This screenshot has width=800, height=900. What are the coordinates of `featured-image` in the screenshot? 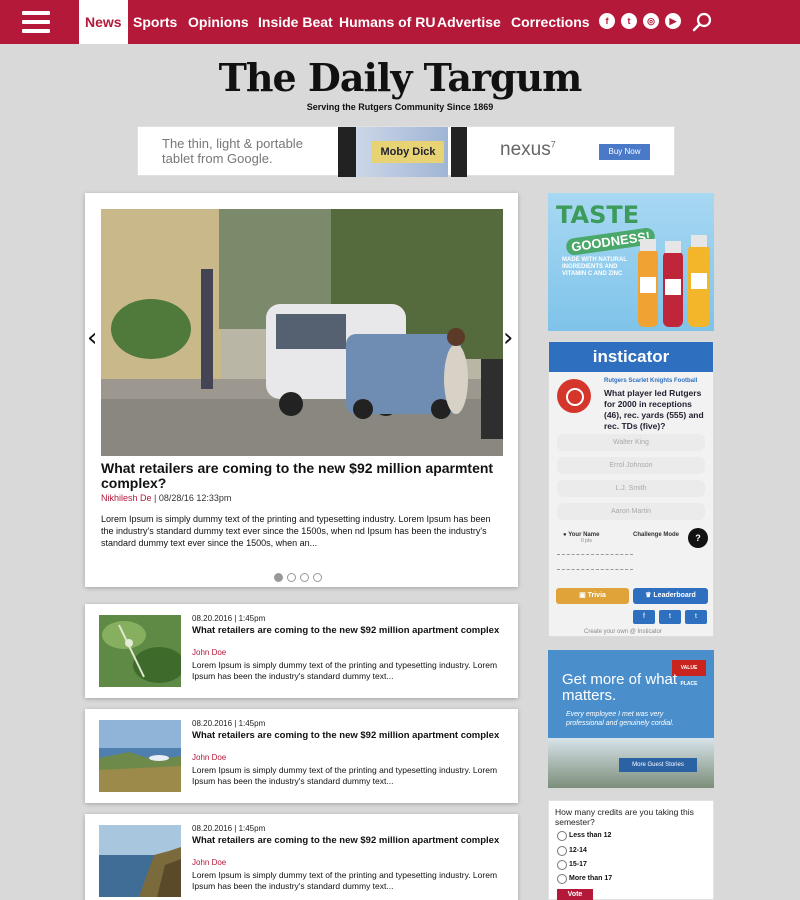 It's located at (302, 332).